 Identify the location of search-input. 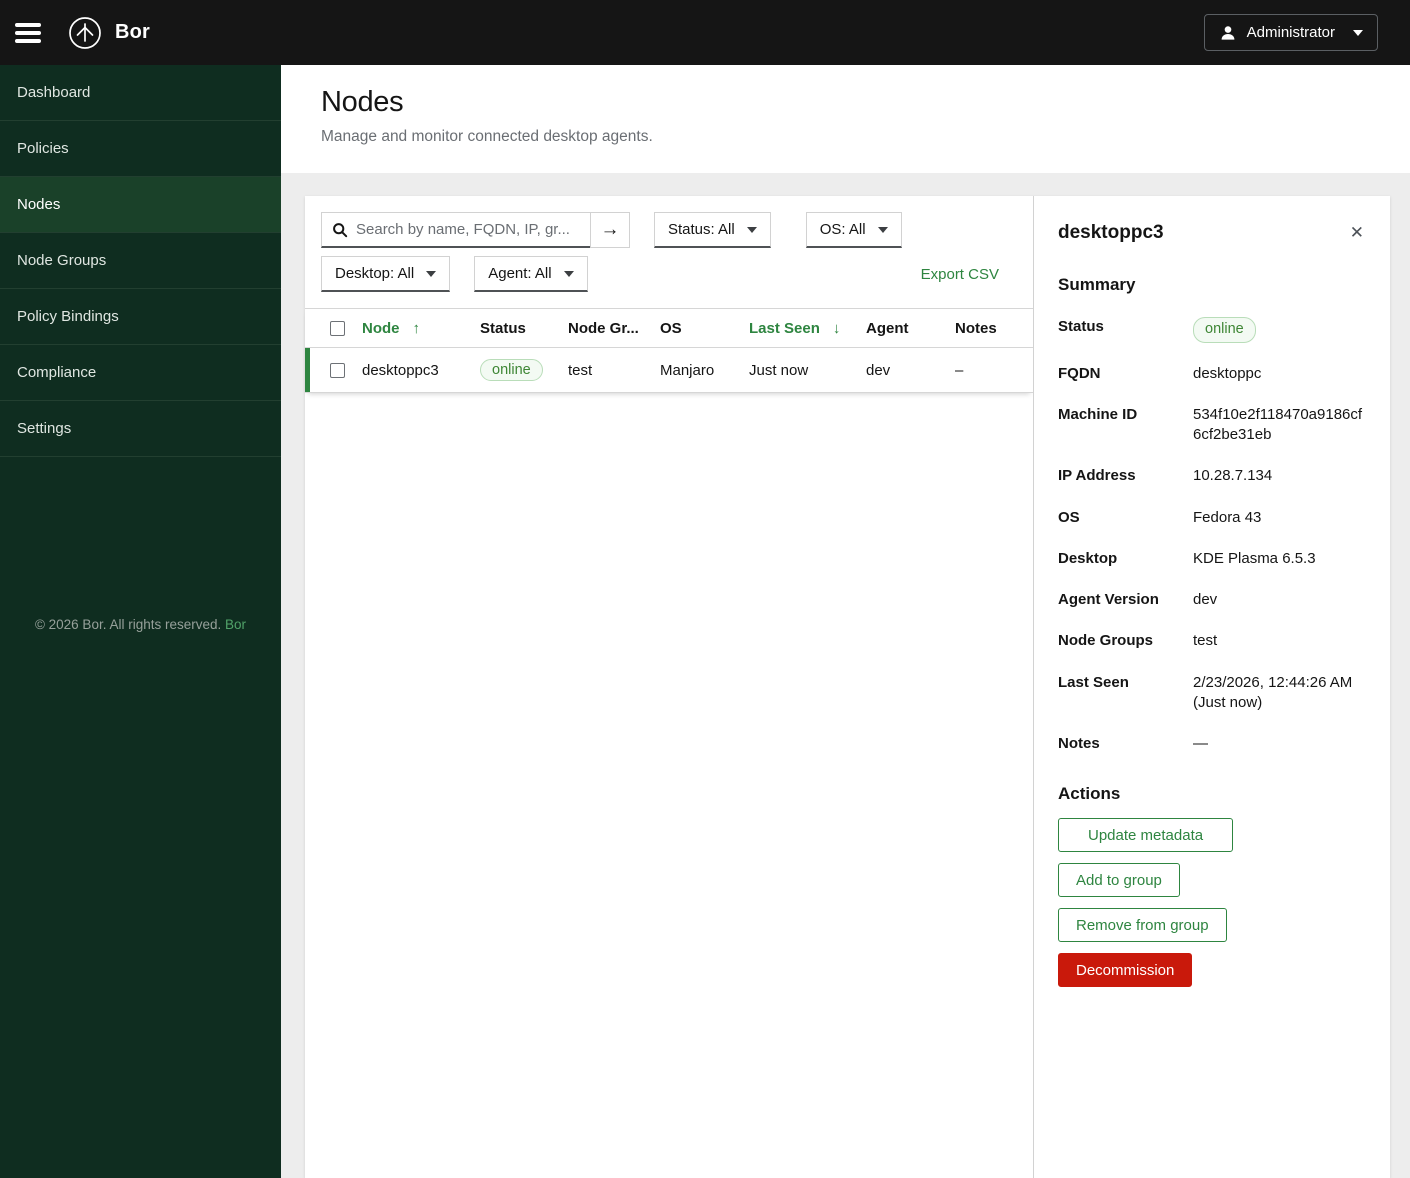
(468, 229).